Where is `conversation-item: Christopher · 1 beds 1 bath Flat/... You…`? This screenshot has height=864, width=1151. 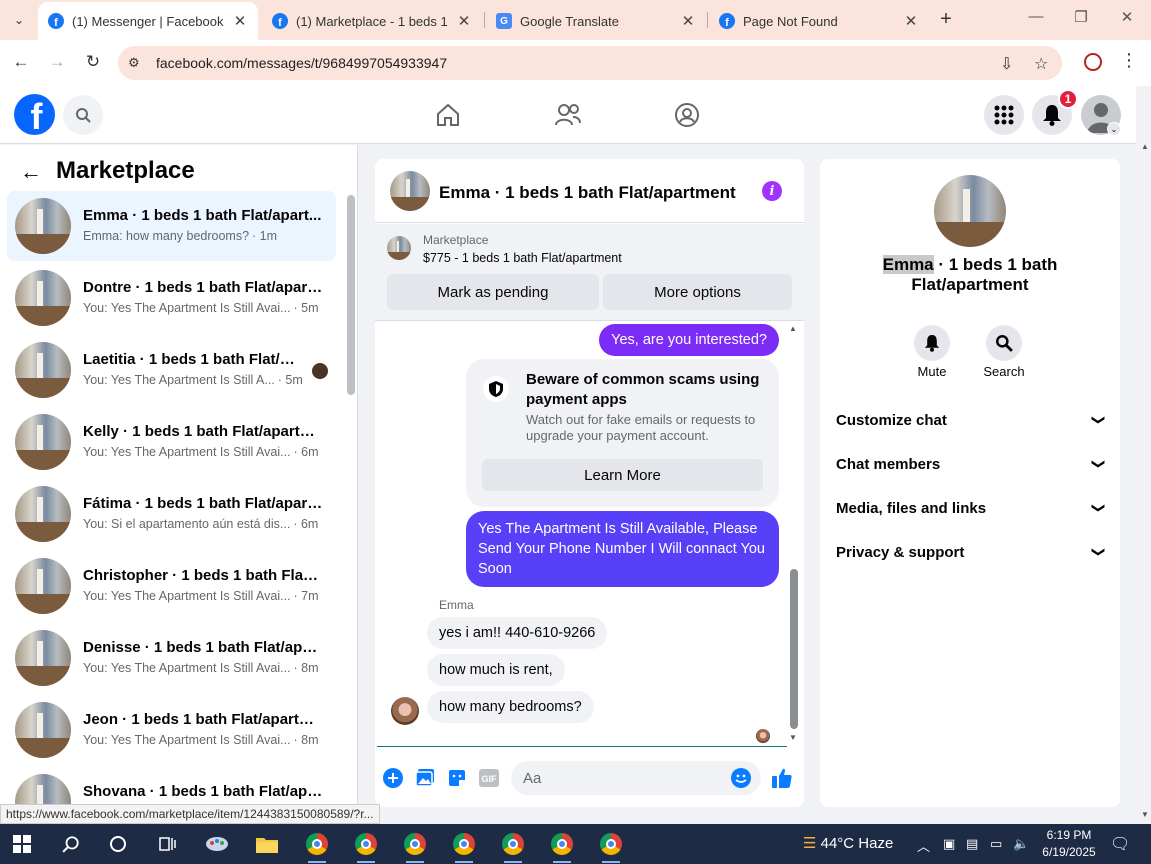
conversation-item: Christopher · 1 beds 1 bath Flat/... You… is located at coordinates (171, 586).